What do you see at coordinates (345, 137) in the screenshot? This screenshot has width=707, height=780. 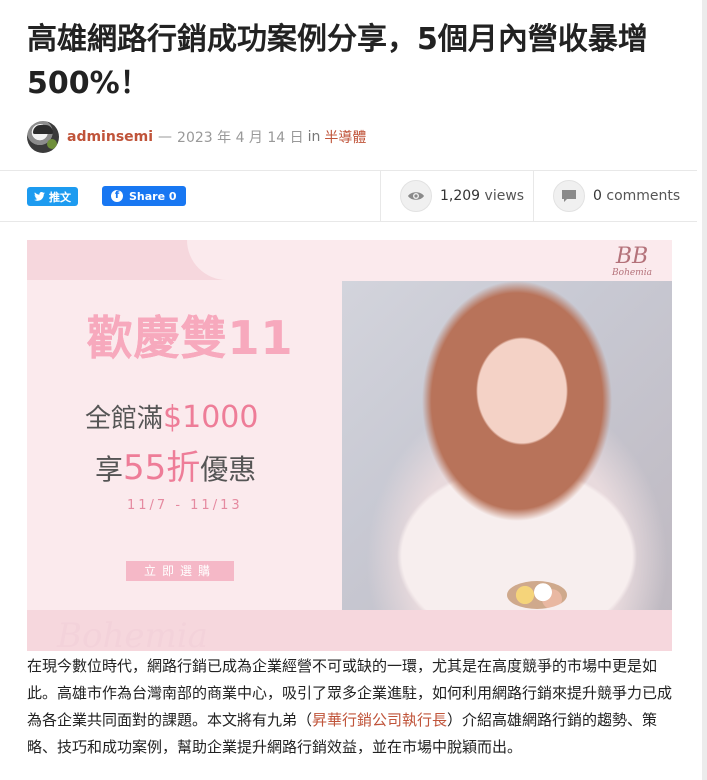 I see `category-link: 半導體` at bounding box center [345, 137].